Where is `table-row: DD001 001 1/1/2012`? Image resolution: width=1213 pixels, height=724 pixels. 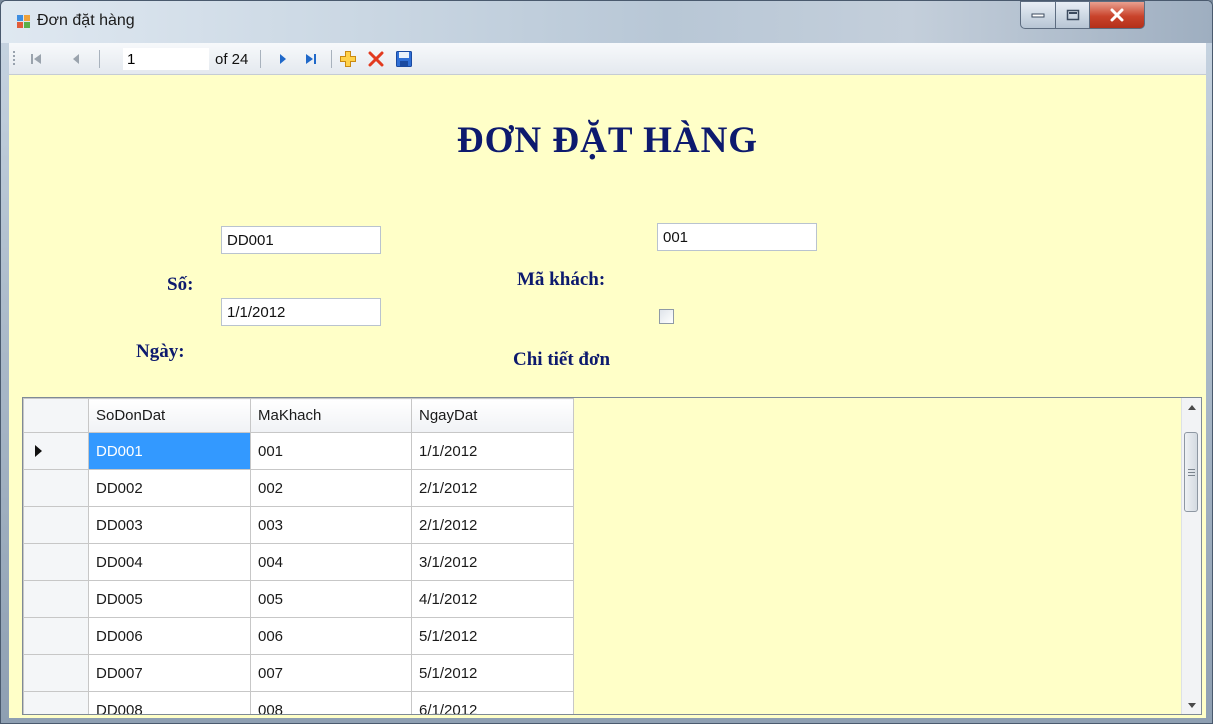 table-row: DD001 001 1/1/2012 is located at coordinates (298, 451).